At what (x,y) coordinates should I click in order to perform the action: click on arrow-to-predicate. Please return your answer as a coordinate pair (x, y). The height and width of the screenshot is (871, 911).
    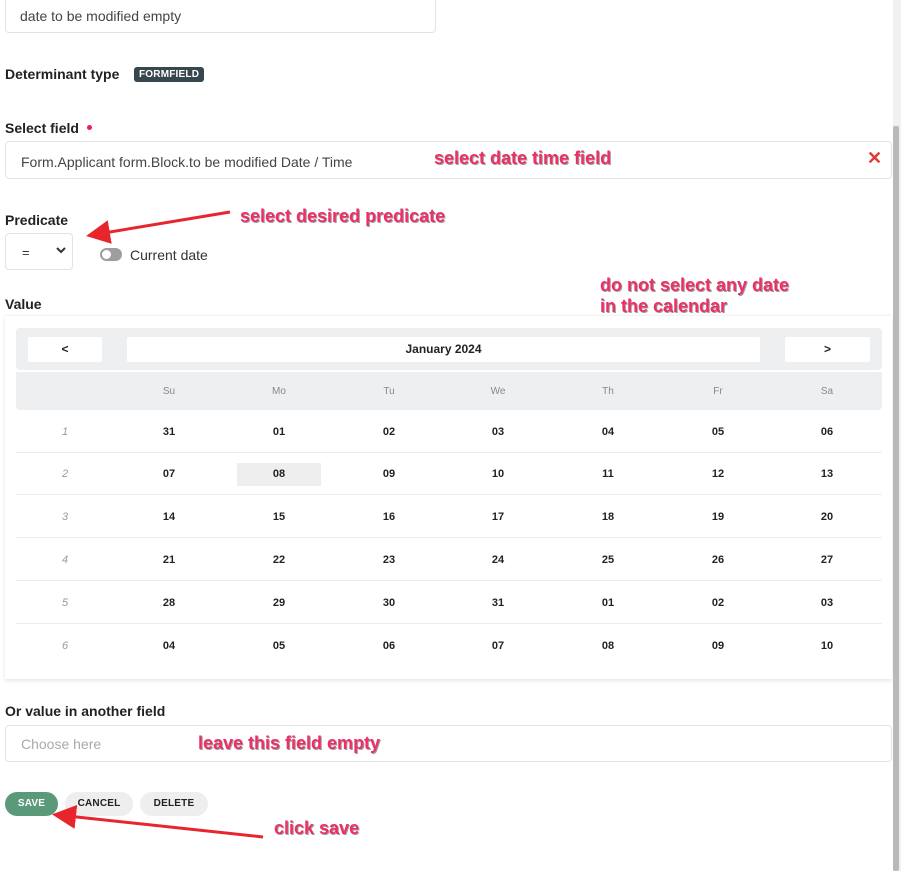
    Looking at the image, I should click on (158, 227).